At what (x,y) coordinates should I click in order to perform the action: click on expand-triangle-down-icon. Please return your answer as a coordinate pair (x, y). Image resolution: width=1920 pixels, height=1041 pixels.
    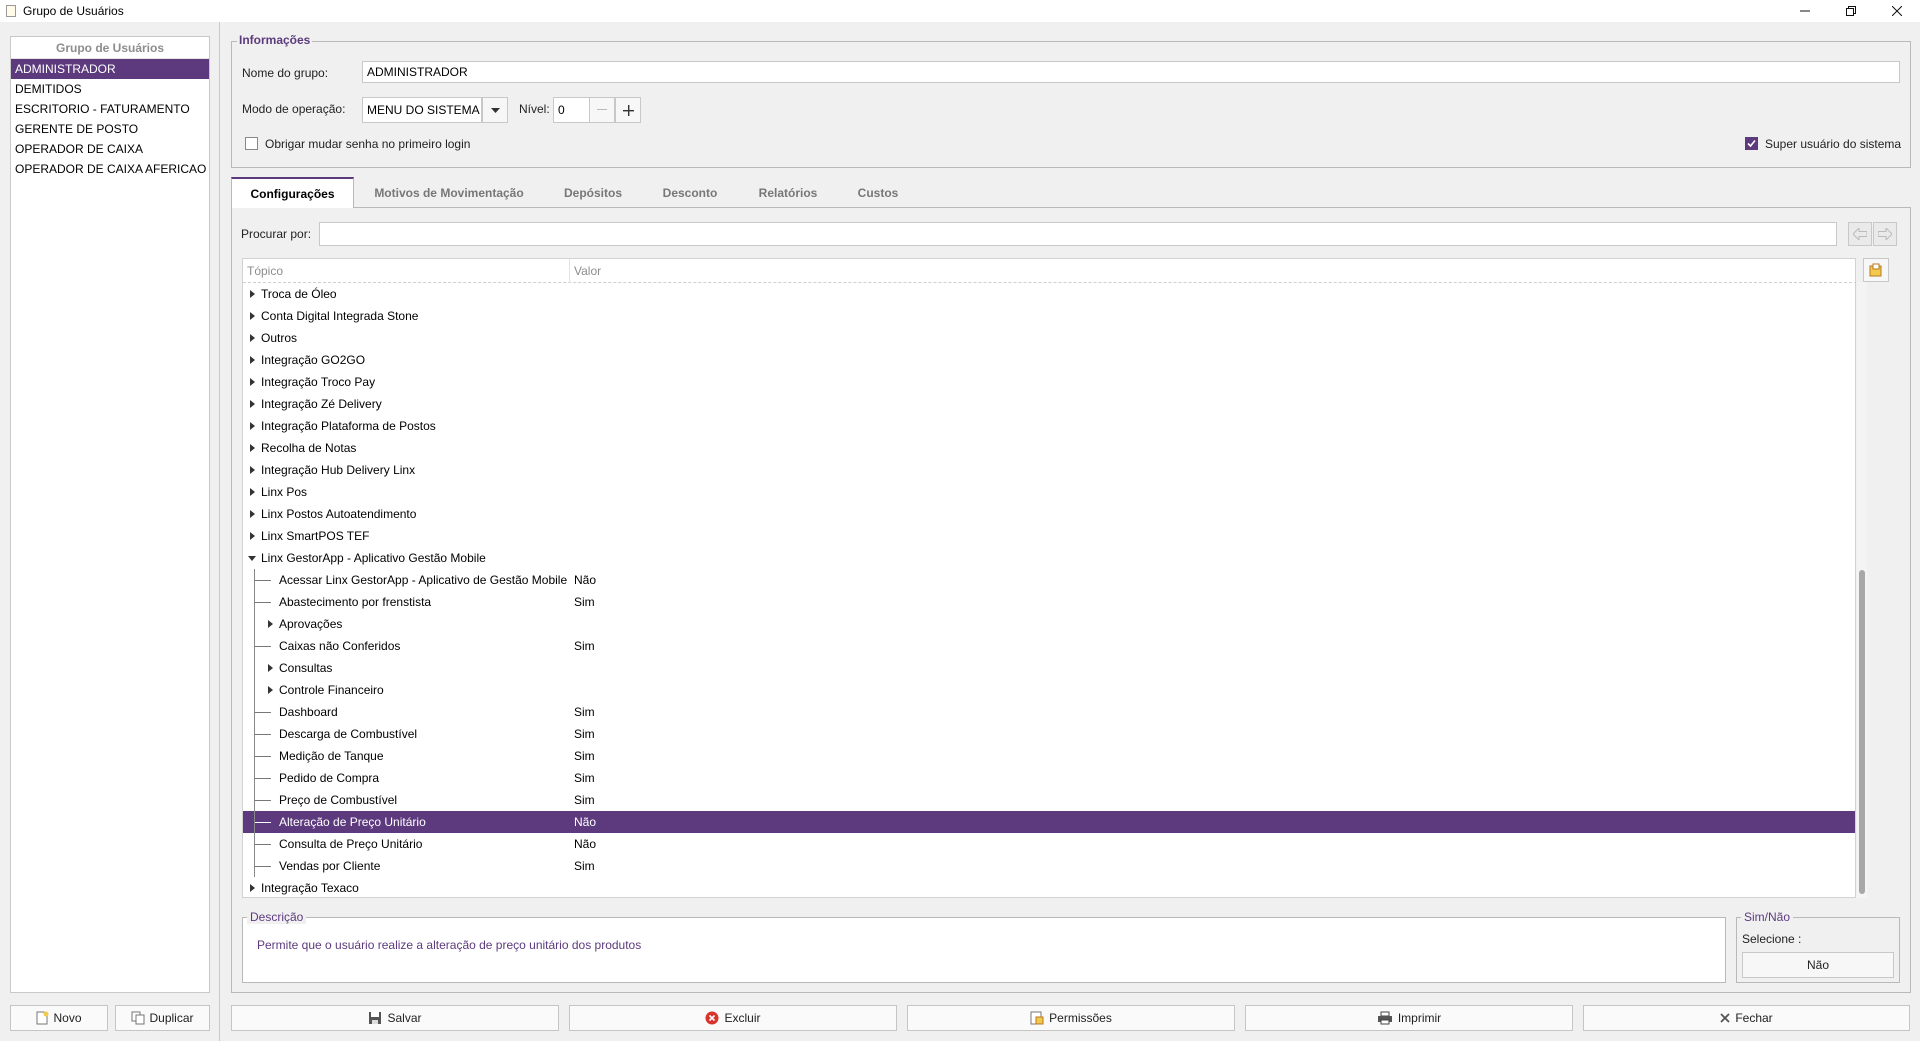
    Looking at the image, I should click on (252, 558).